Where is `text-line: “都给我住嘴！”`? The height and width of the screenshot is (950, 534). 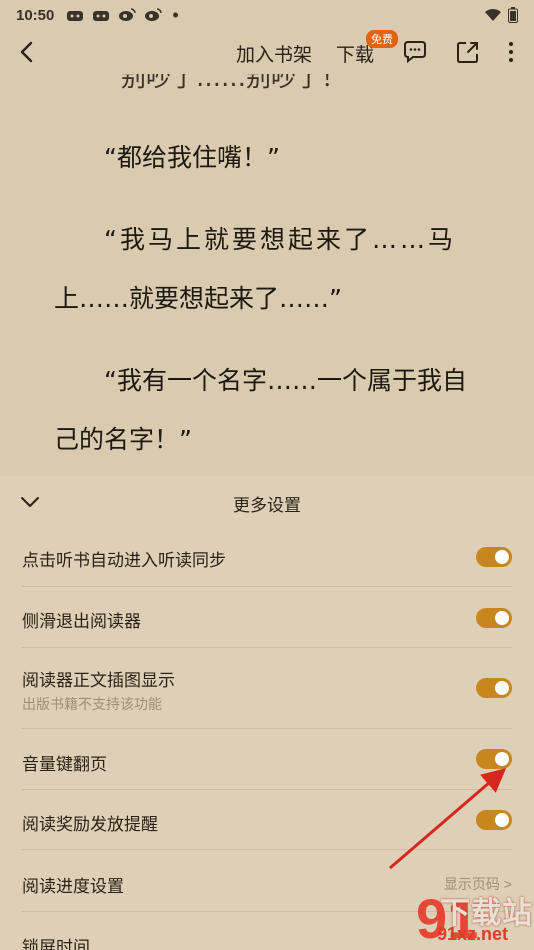
text-line: “都给我住嘴！” is located at coordinates (192, 157).